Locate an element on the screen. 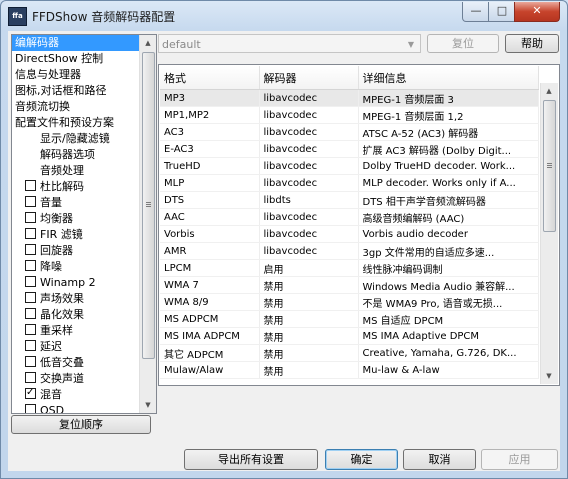 The image size is (568, 479). tree-item: 信息与处理器 is located at coordinates (76, 75).